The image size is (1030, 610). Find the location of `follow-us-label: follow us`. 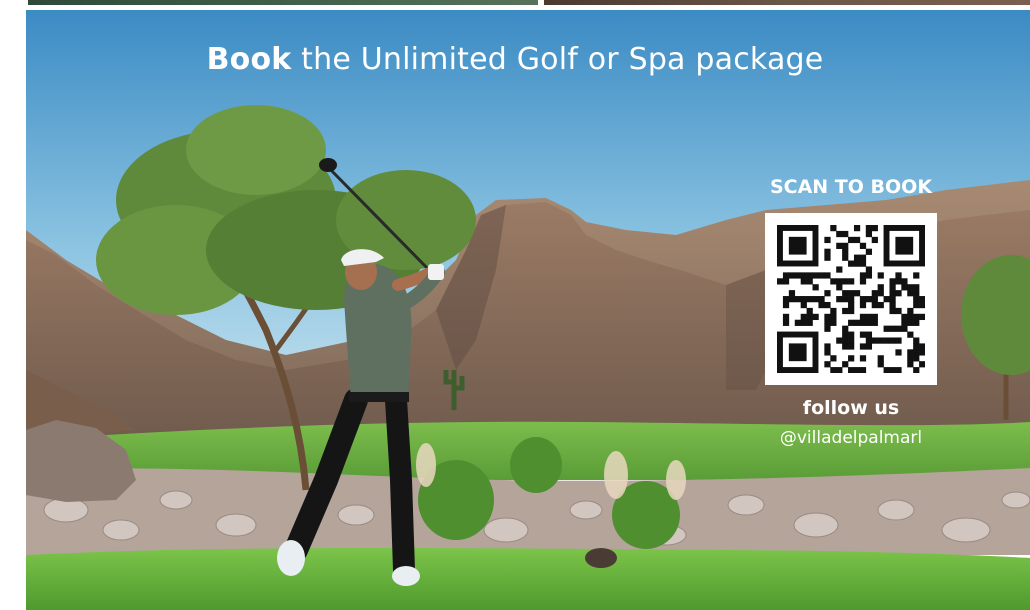

follow-us-label: follow us is located at coordinates (851, 408).